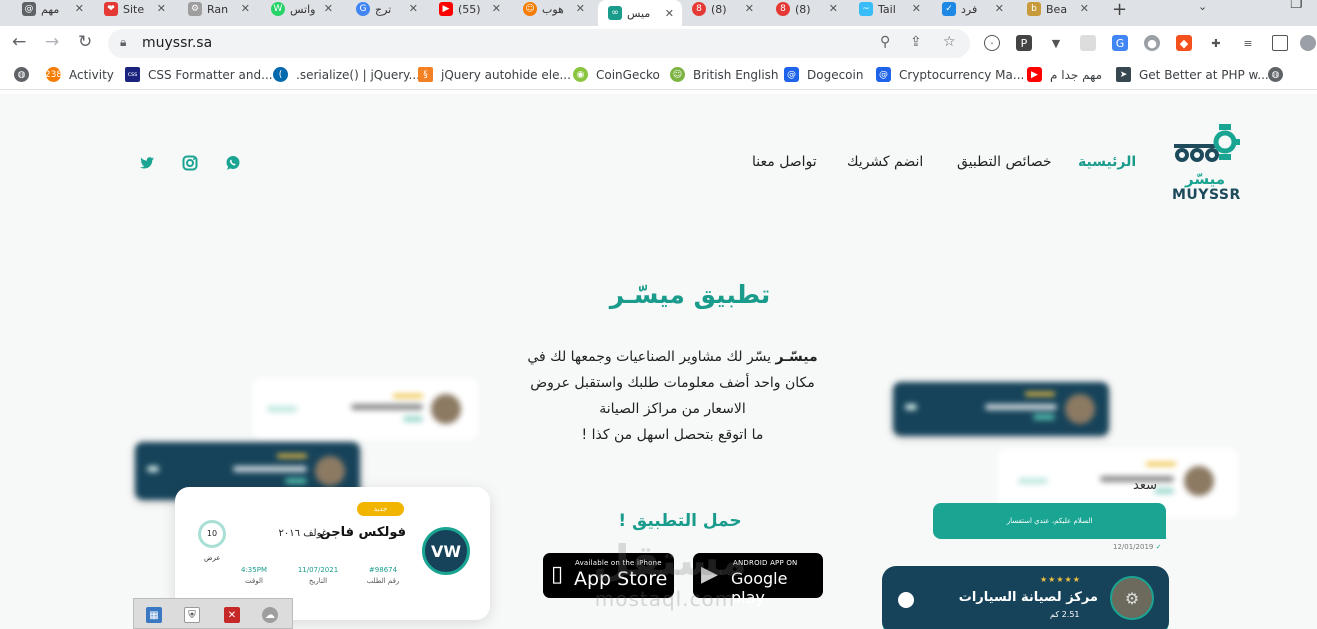 This screenshot has width=1317, height=629. What do you see at coordinates (616, 74) in the screenshot?
I see `bookmark-coingecko: ◉ CoinGecko` at bounding box center [616, 74].